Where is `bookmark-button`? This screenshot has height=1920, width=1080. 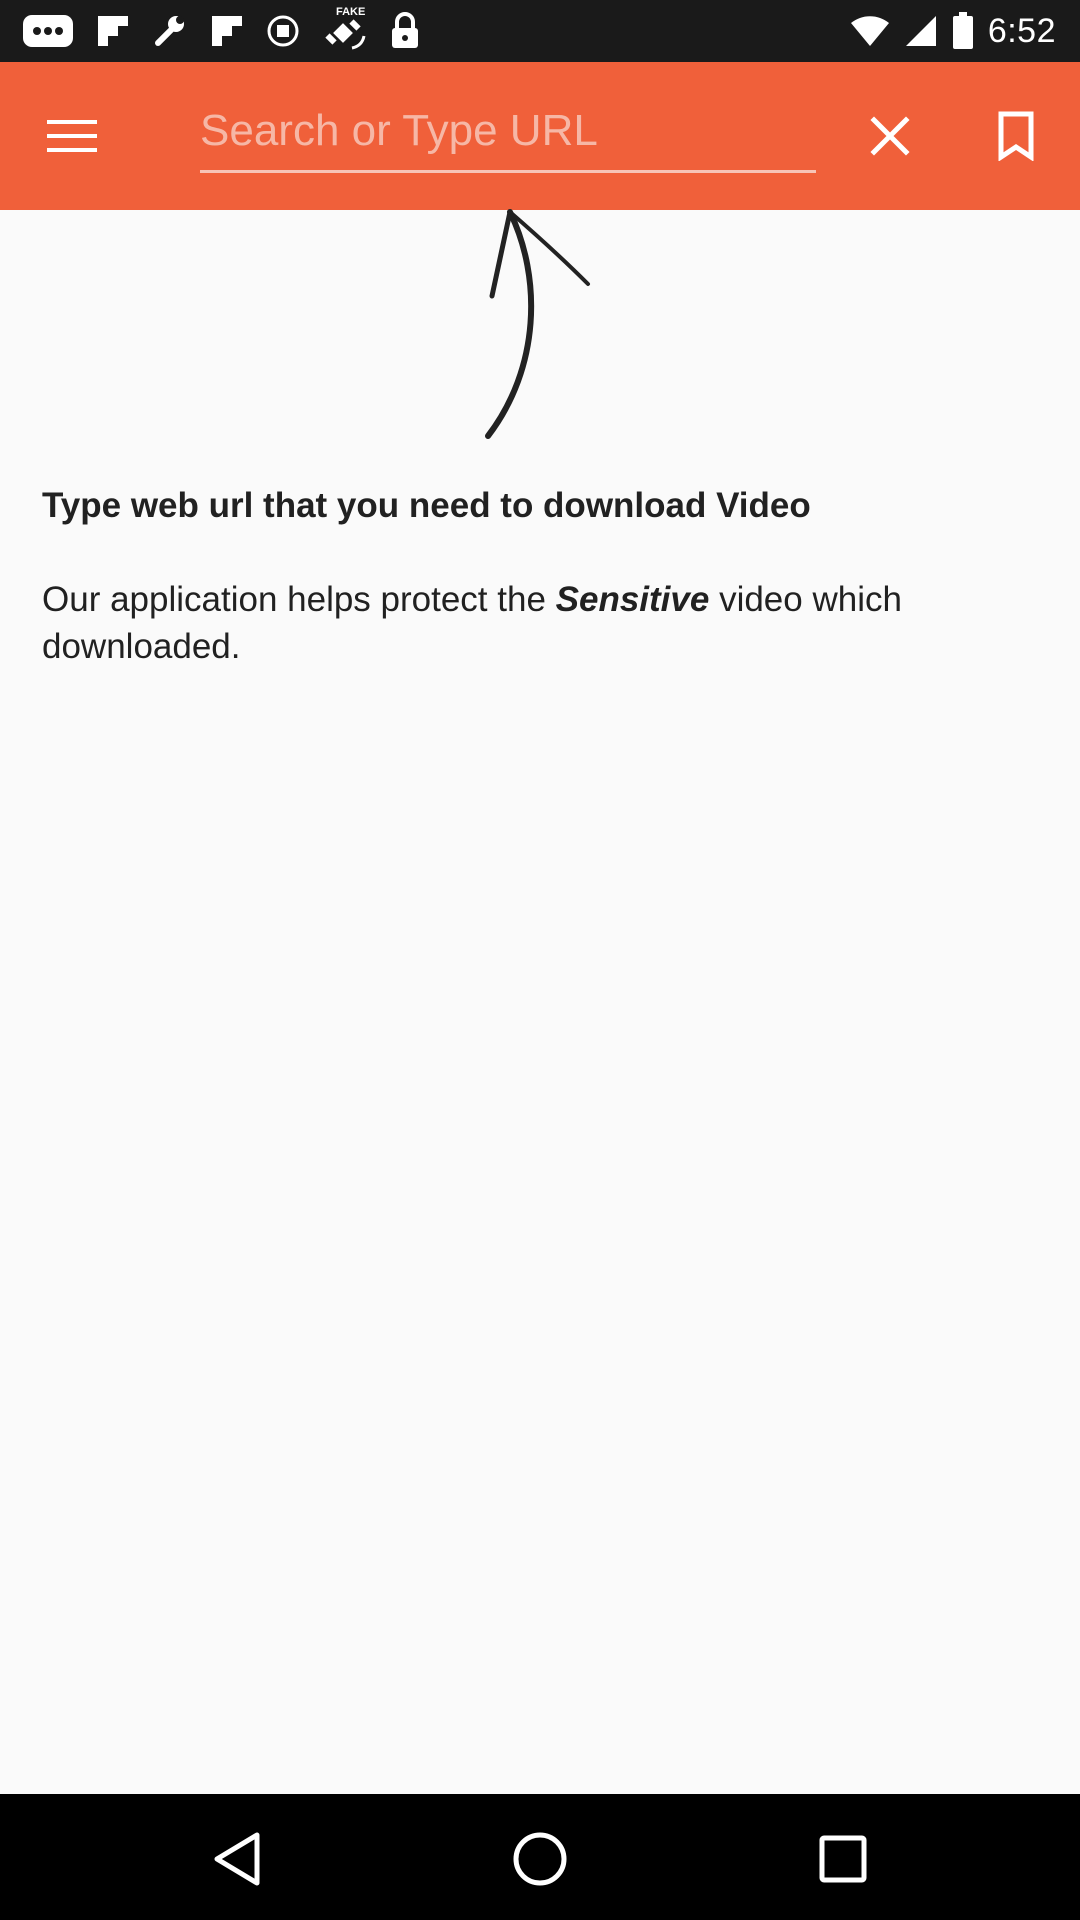 bookmark-button is located at coordinates (1016, 136).